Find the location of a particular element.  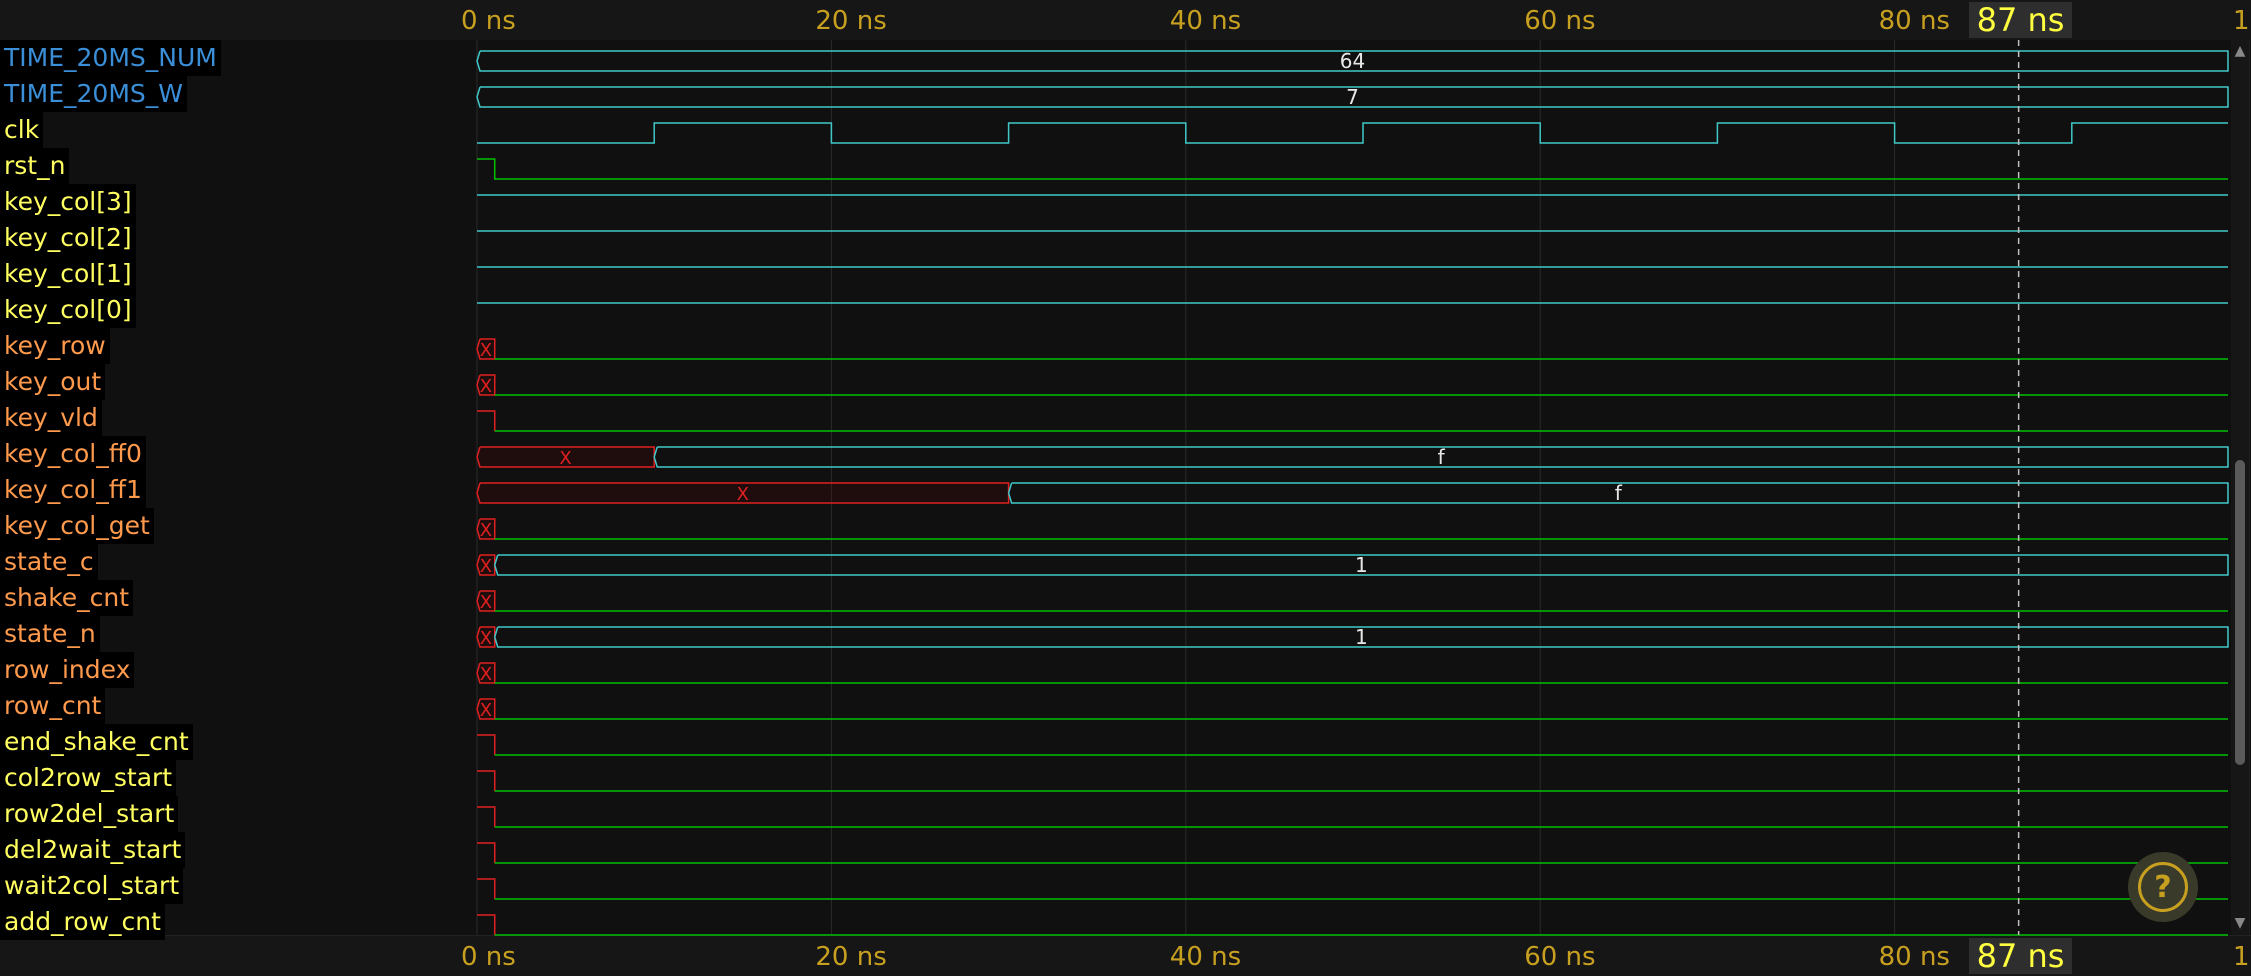

scroll-down-arrow-icon: ▼ is located at coordinates (2240, 923).